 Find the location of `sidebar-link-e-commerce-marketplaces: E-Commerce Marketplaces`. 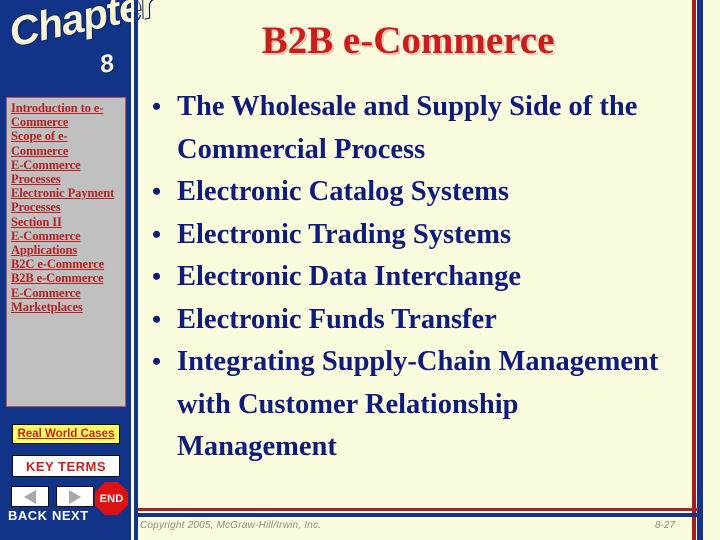

sidebar-link-e-commerce-marketplaces: E-Commerce Marketplaces is located at coordinates (67, 300).